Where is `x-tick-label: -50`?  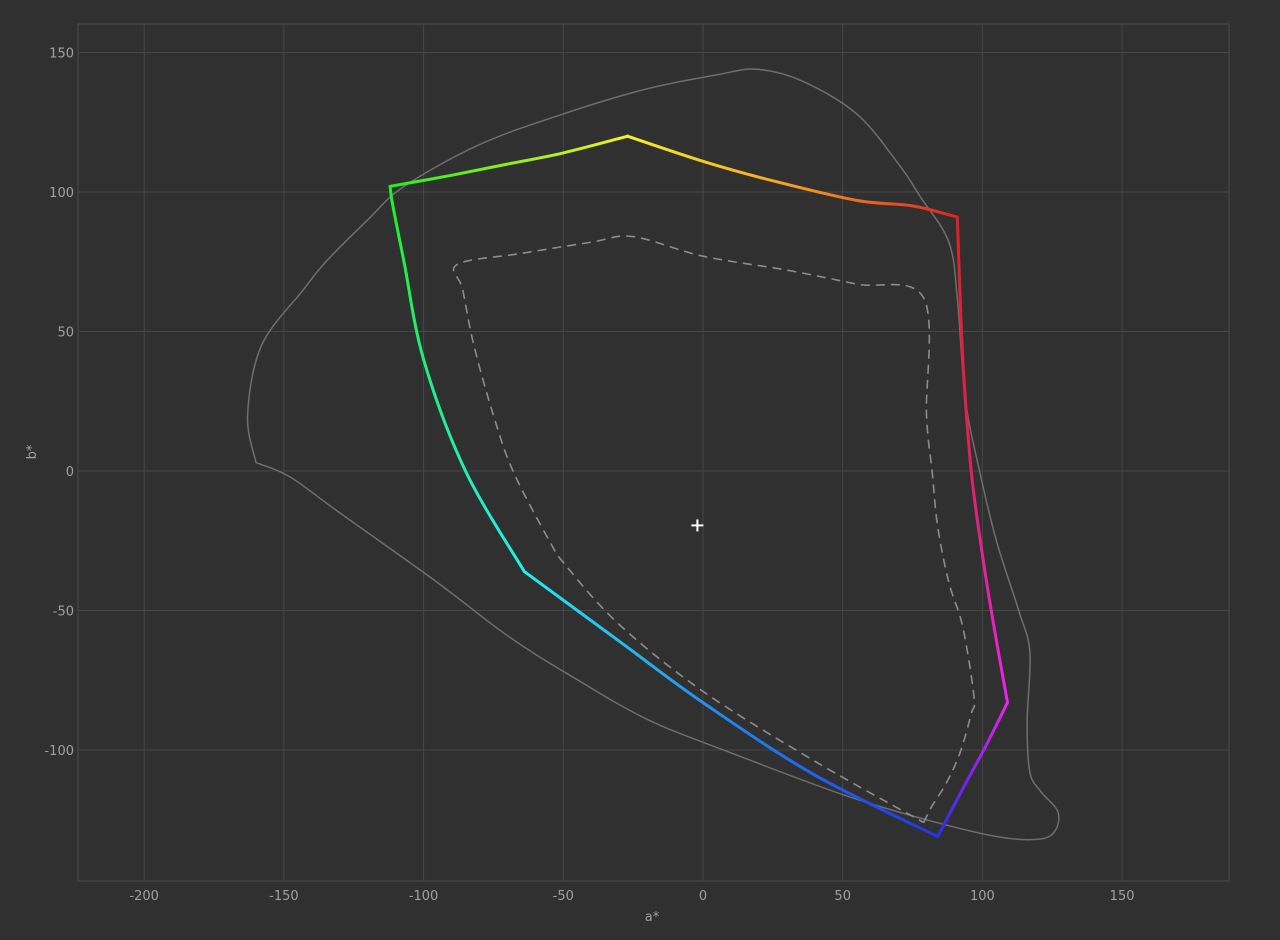 x-tick-label: -50 is located at coordinates (563, 896).